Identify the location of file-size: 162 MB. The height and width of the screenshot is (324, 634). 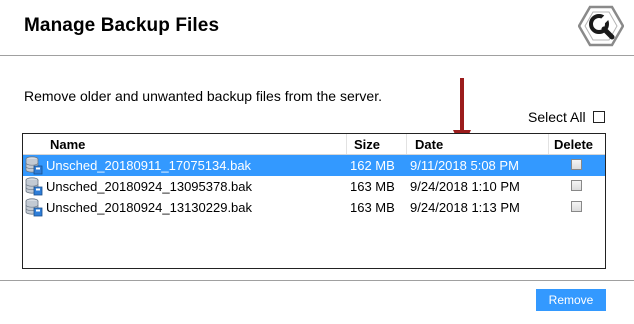
(372, 165).